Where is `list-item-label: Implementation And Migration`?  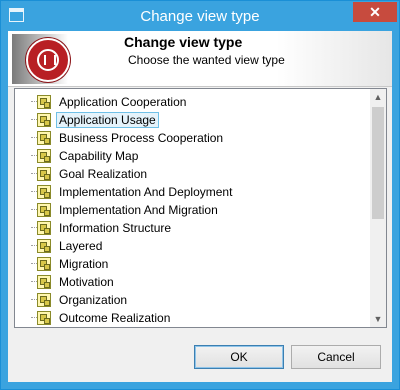
list-item-label: Implementation And Migration is located at coordinates (138, 210).